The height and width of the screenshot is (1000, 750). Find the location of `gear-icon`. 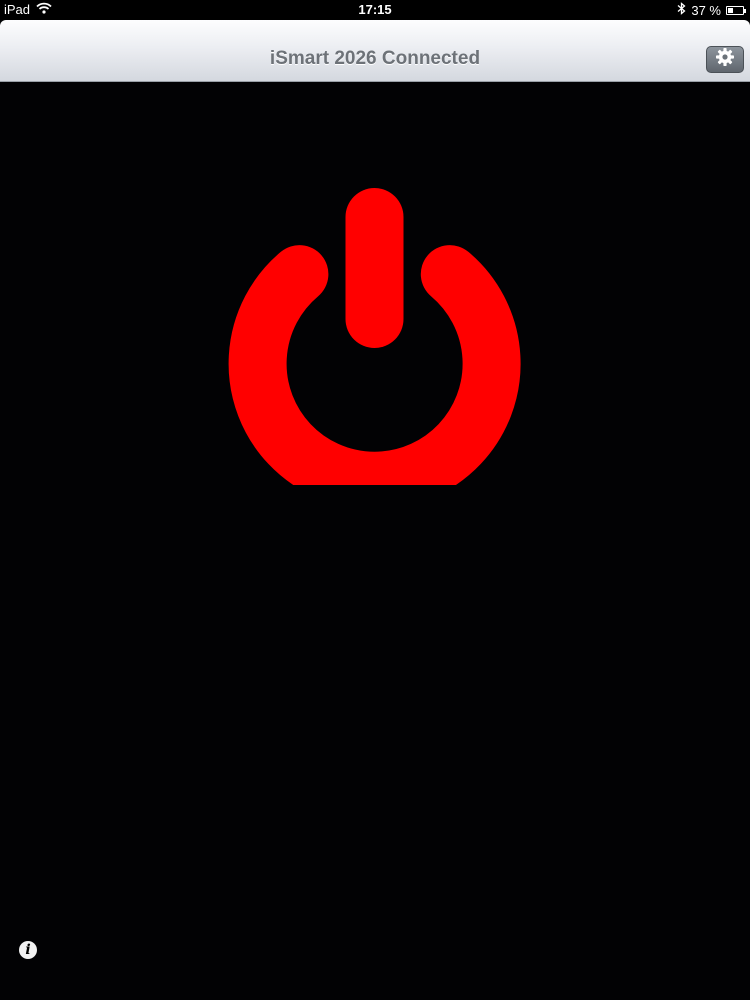

gear-icon is located at coordinates (725, 59).